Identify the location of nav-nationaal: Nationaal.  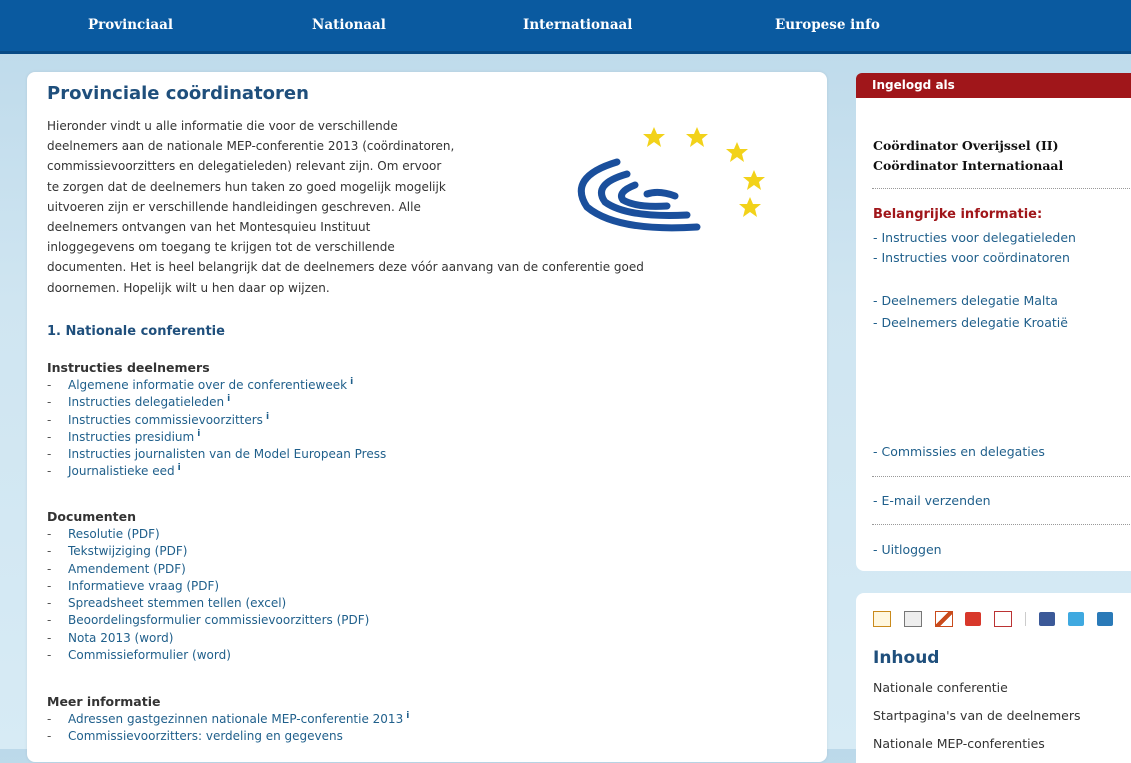
(349, 25).